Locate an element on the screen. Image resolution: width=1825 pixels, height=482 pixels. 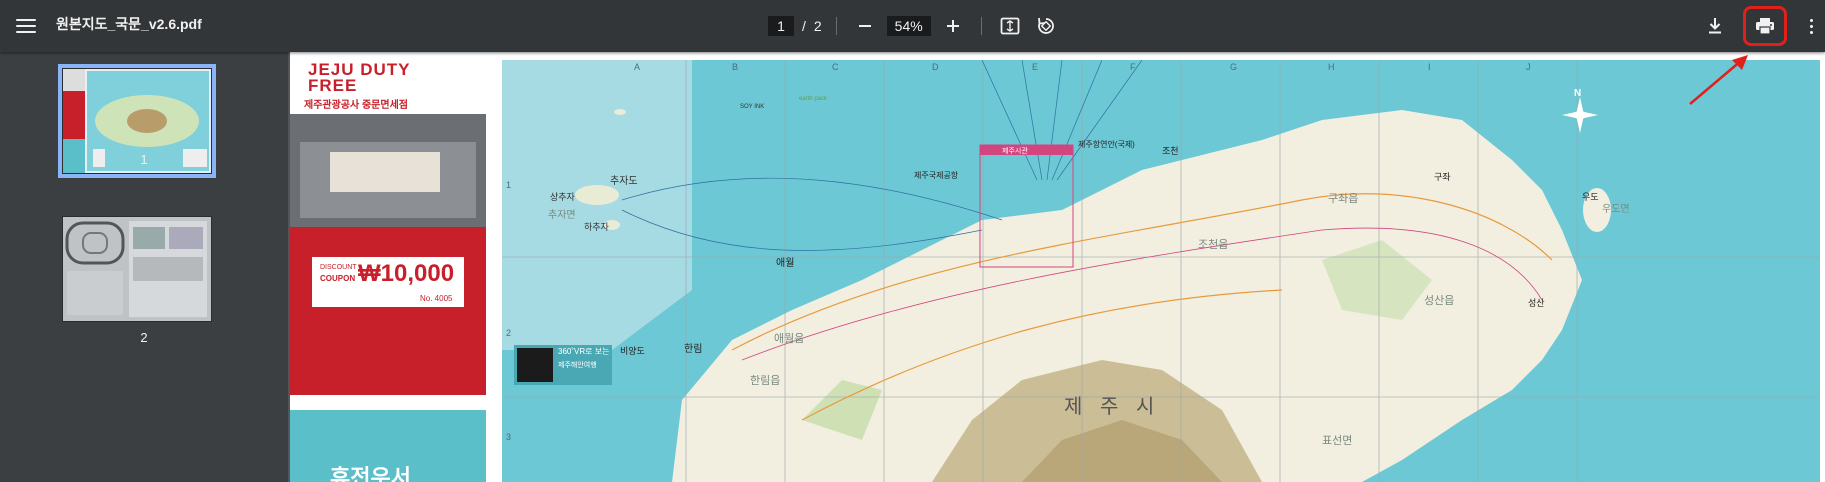
vr-subtitle: 제주해안여행 is located at coordinates (577, 365).